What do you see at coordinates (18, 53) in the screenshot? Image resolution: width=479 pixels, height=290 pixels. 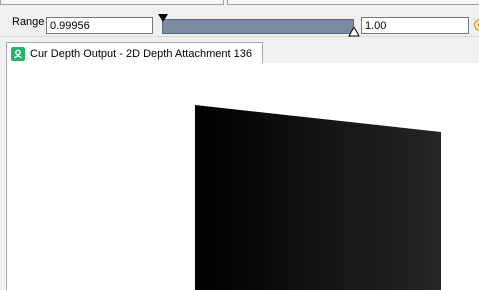 I see `texture-viewer-icon` at bounding box center [18, 53].